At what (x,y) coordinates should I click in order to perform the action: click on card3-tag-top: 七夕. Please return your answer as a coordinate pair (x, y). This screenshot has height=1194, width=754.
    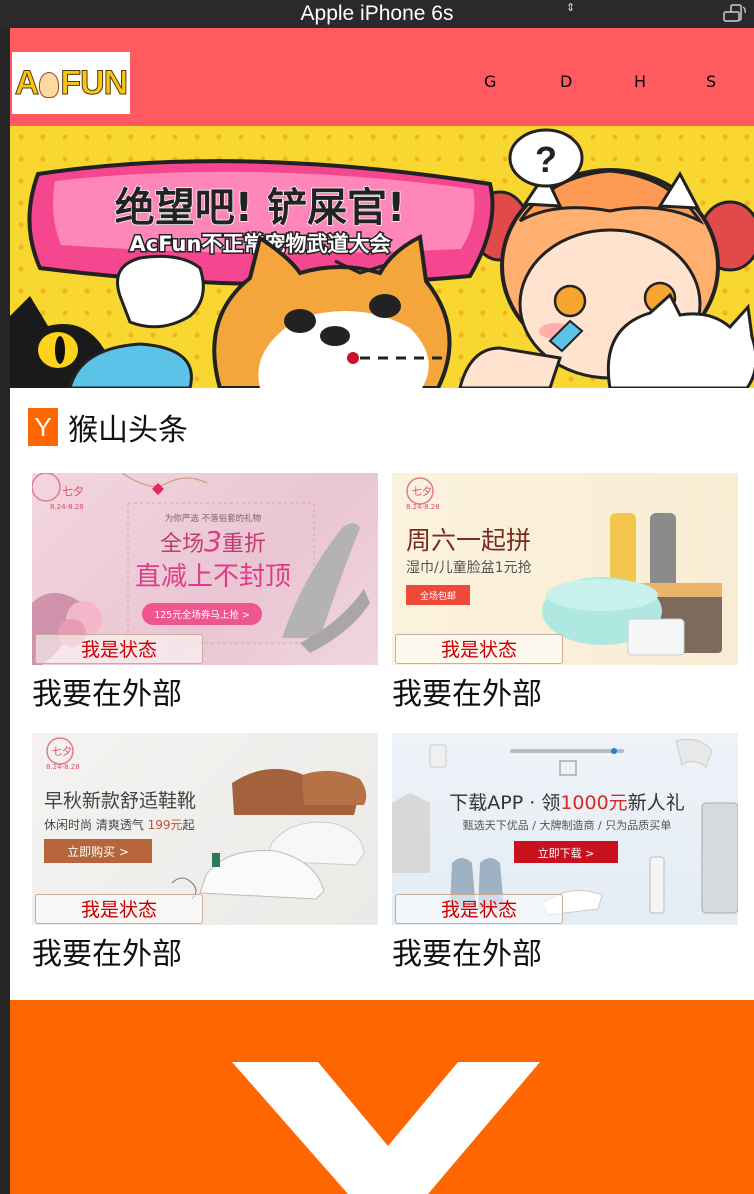
    Looking at the image, I should click on (62, 752).